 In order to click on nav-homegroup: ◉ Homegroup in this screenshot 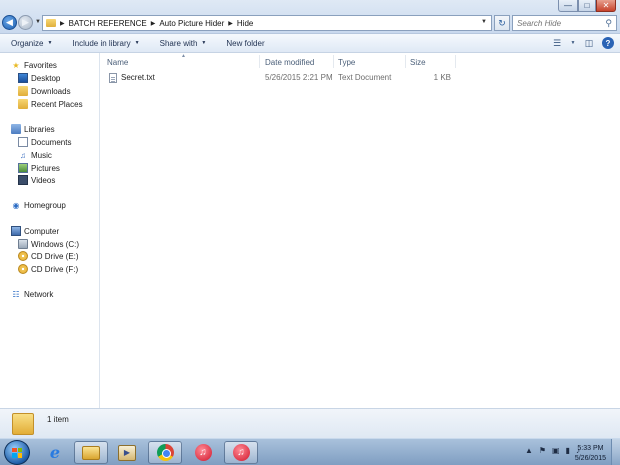, I will do `click(38, 205)`.